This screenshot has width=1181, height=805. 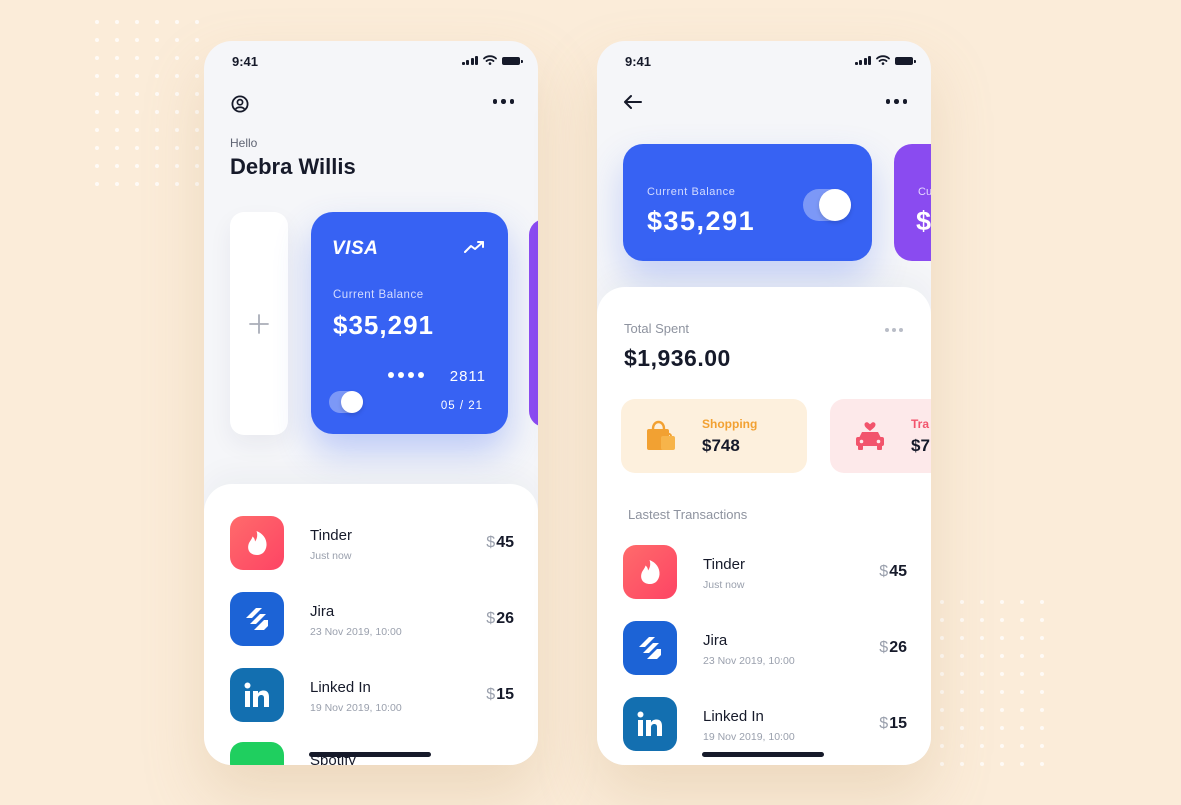 I want to click on next-card-peek, so click(x=533, y=323).